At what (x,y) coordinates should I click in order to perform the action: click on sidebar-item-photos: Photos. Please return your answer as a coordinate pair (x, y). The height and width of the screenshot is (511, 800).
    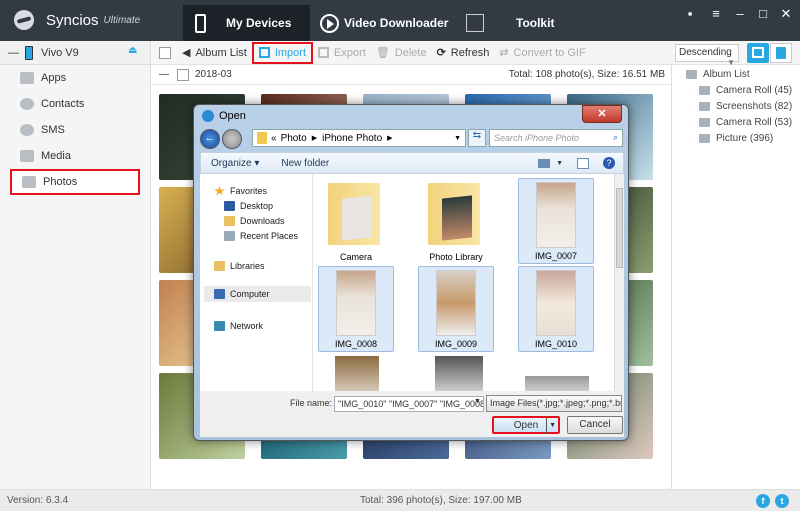
    Looking at the image, I should click on (75, 182).